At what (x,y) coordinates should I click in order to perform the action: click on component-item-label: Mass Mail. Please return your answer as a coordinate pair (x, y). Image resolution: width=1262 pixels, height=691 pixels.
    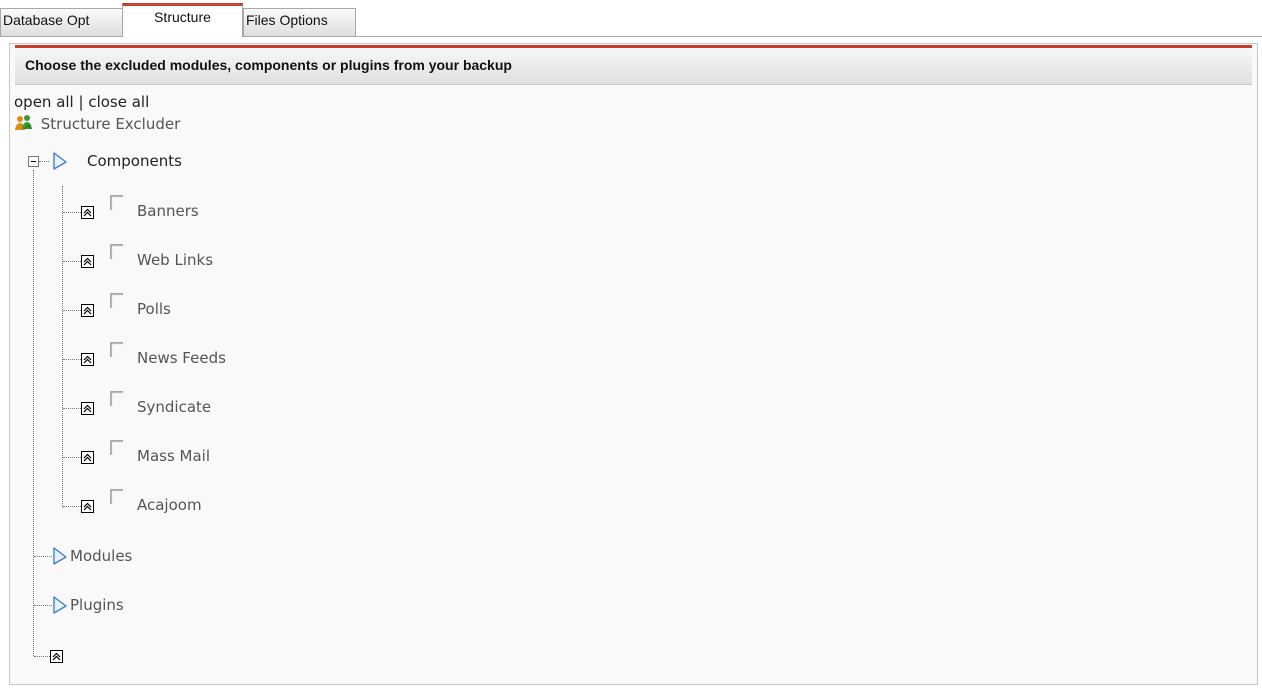
    Looking at the image, I should click on (173, 456).